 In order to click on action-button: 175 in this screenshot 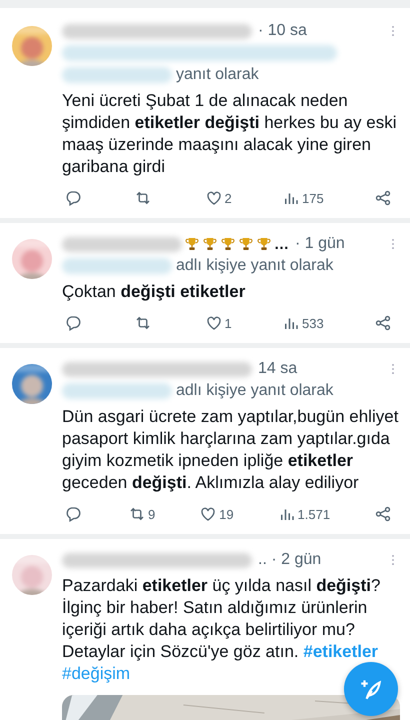, I will do `click(303, 198)`.